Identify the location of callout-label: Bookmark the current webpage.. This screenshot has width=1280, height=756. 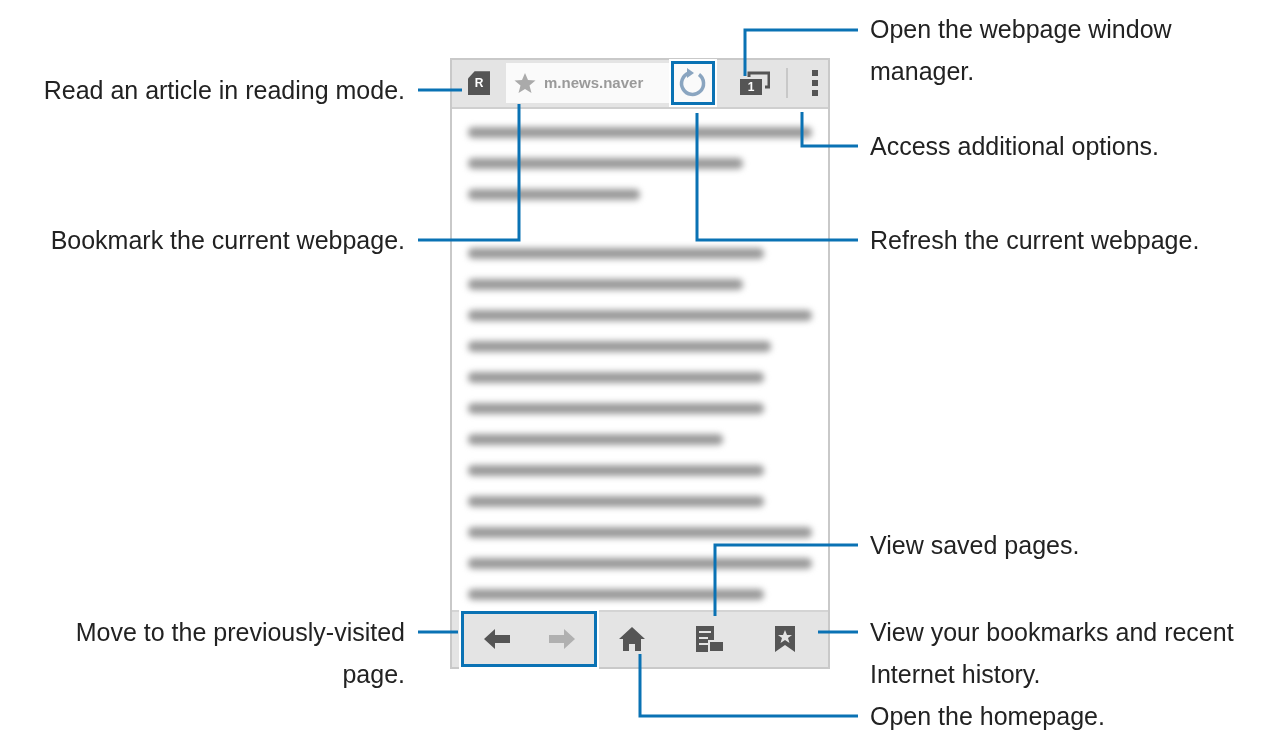
(227, 240).